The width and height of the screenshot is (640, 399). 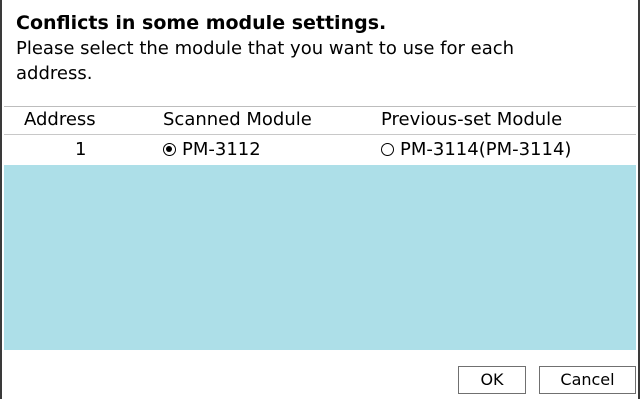 I want to click on column-header-previous-set-module: Previous-set Module, so click(x=472, y=119).